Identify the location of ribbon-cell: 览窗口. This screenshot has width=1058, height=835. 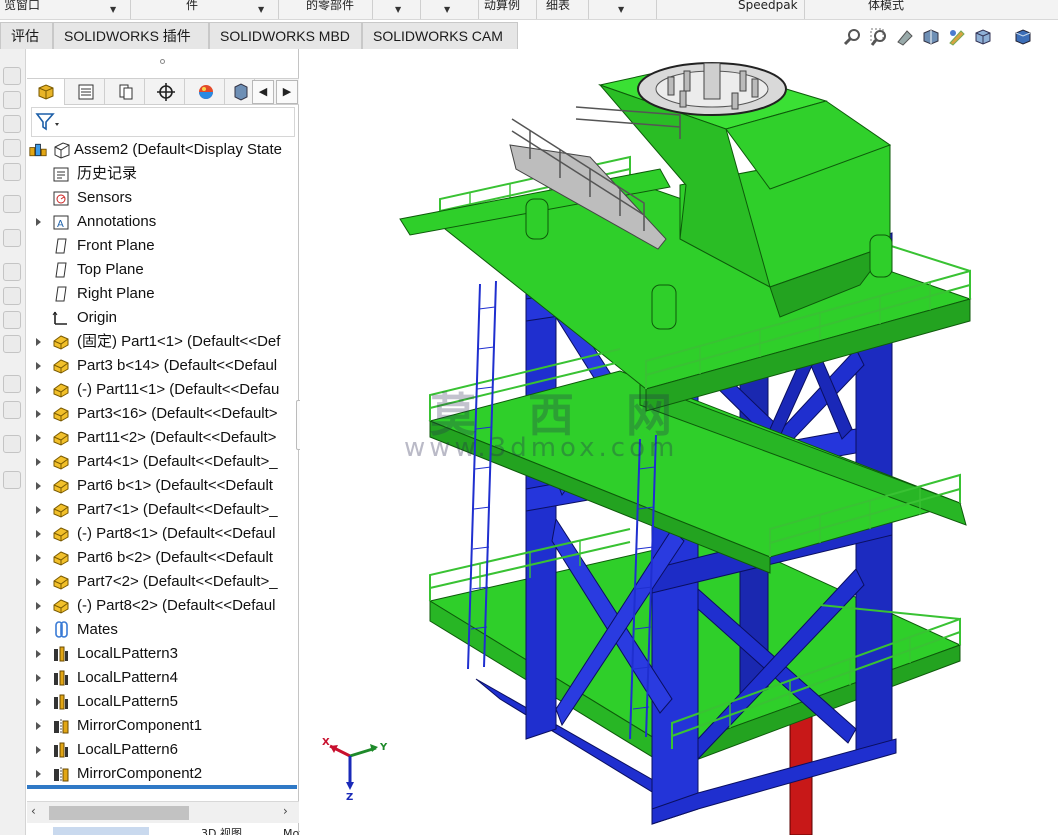
(34, 9).